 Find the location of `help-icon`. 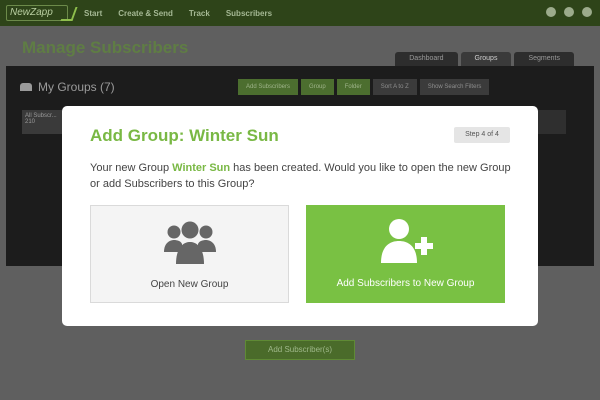

help-icon is located at coordinates (551, 12).